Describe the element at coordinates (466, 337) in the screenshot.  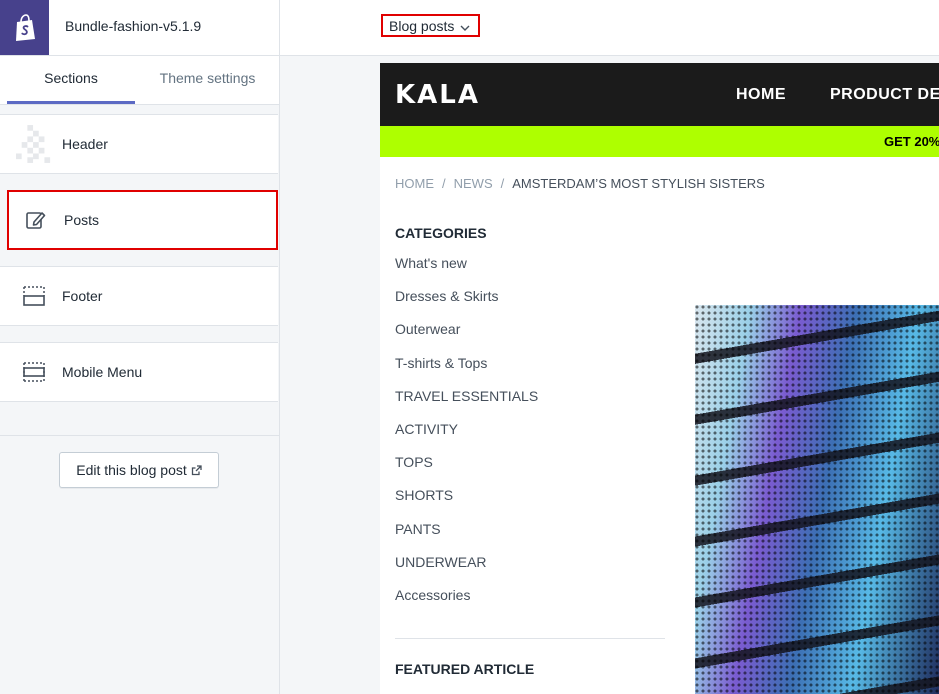
I see `category-link: Outerwear` at that location.